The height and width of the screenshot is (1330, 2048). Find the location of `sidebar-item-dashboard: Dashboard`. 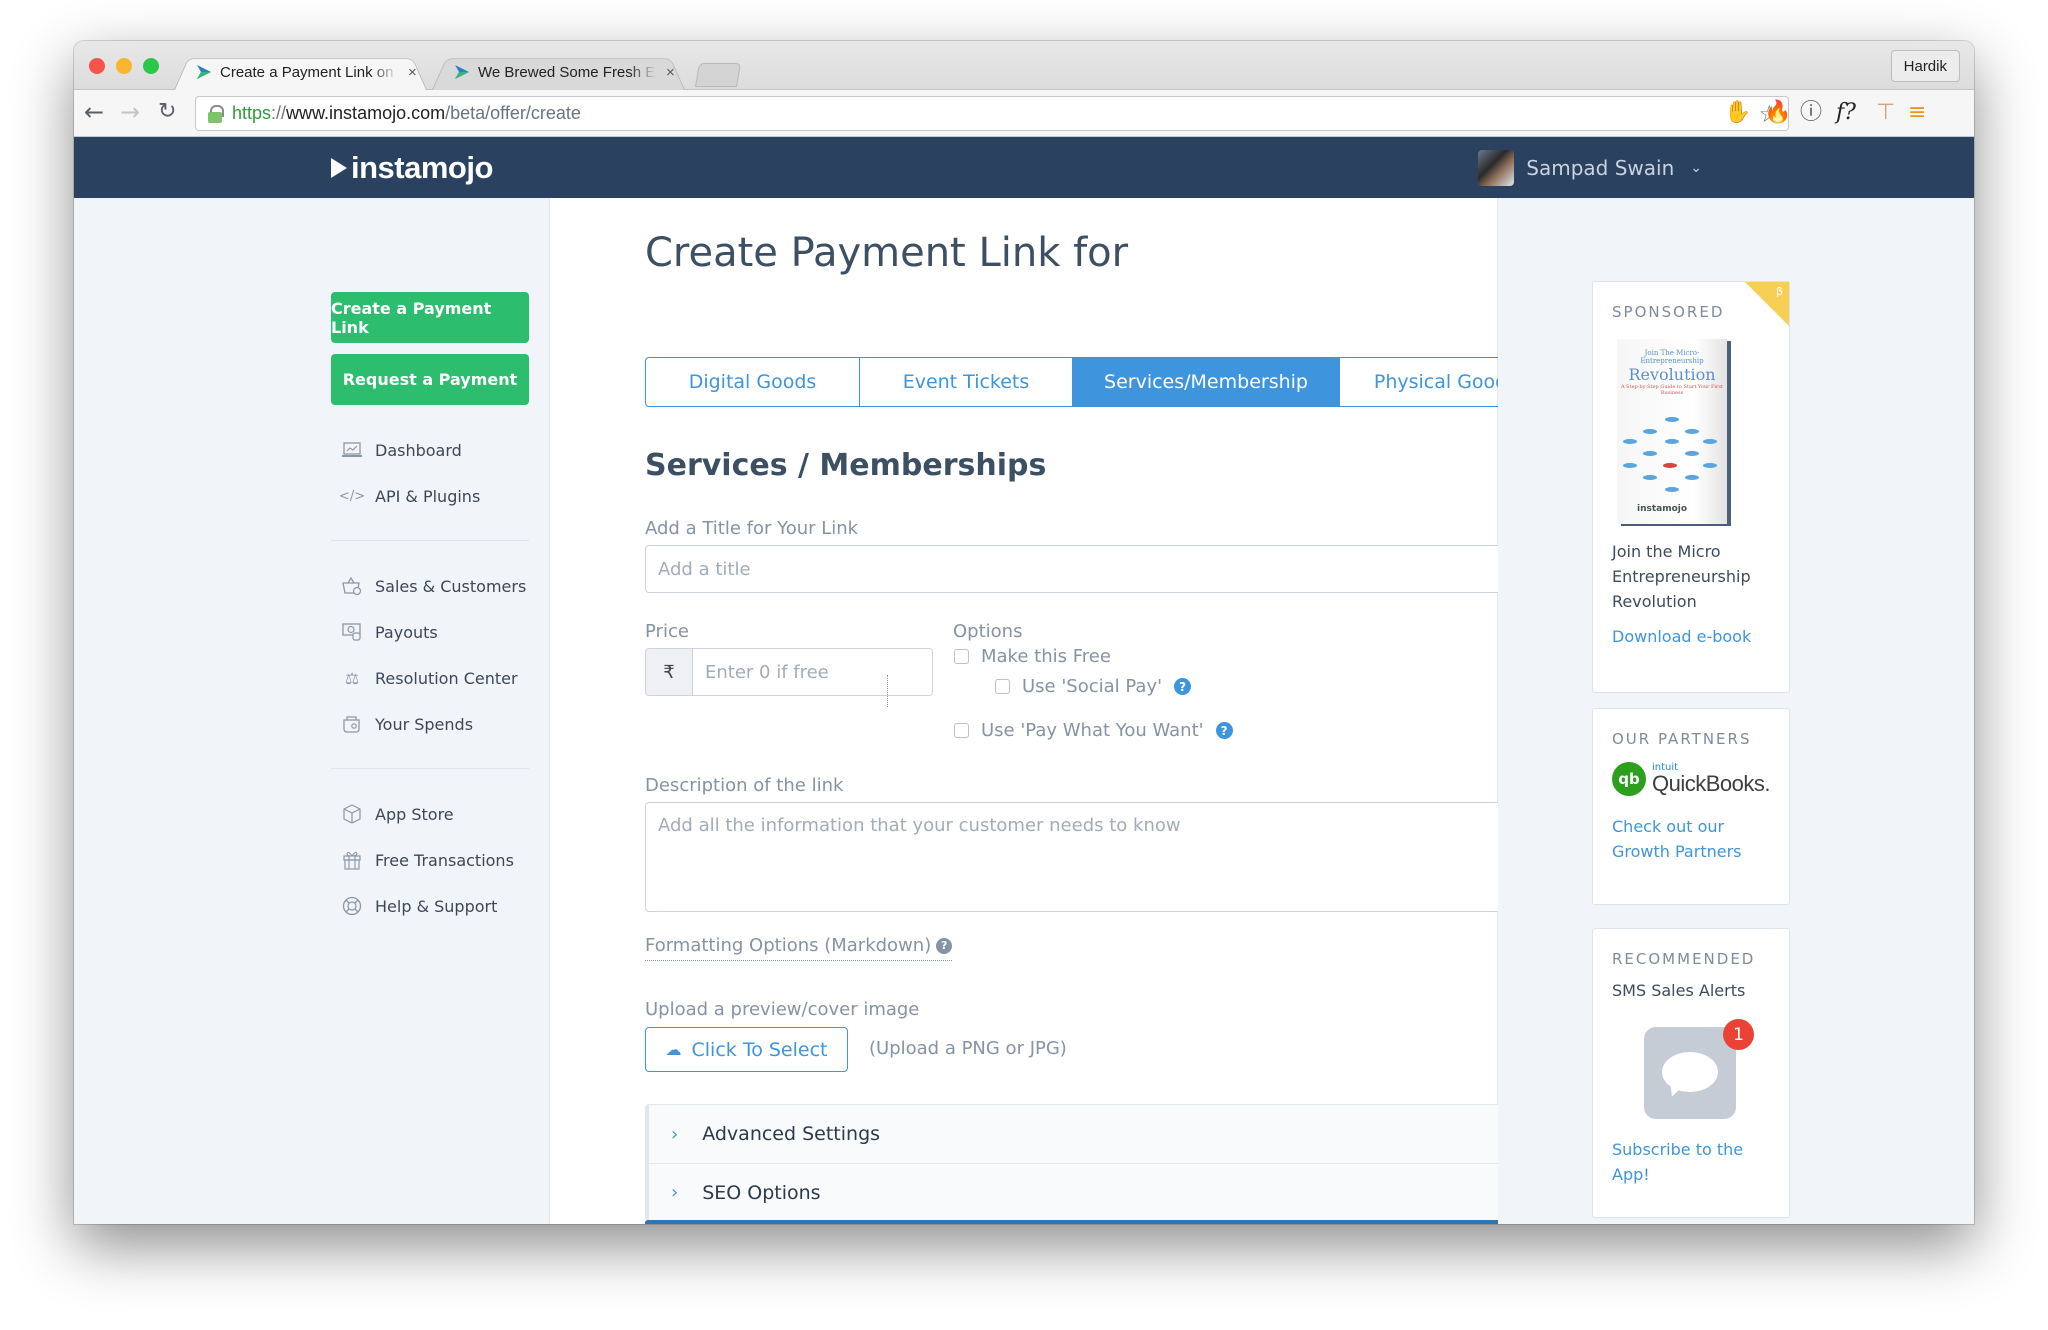

sidebar-item-dashboard: Dashboard is located at coordinates (401, 450).